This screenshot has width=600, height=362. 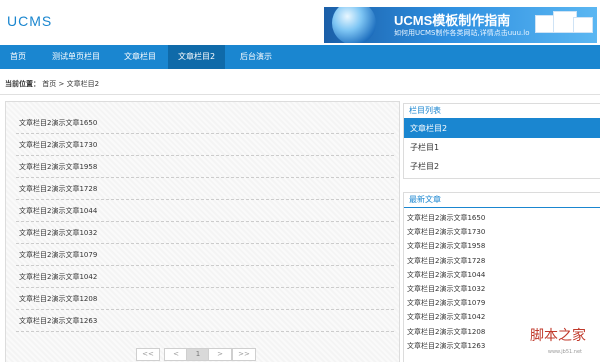 What do you see at coordinates (502, 128) in the screenshot?
I see `category-item-article2: 文章栏目2` at bounding box center [502, 128].